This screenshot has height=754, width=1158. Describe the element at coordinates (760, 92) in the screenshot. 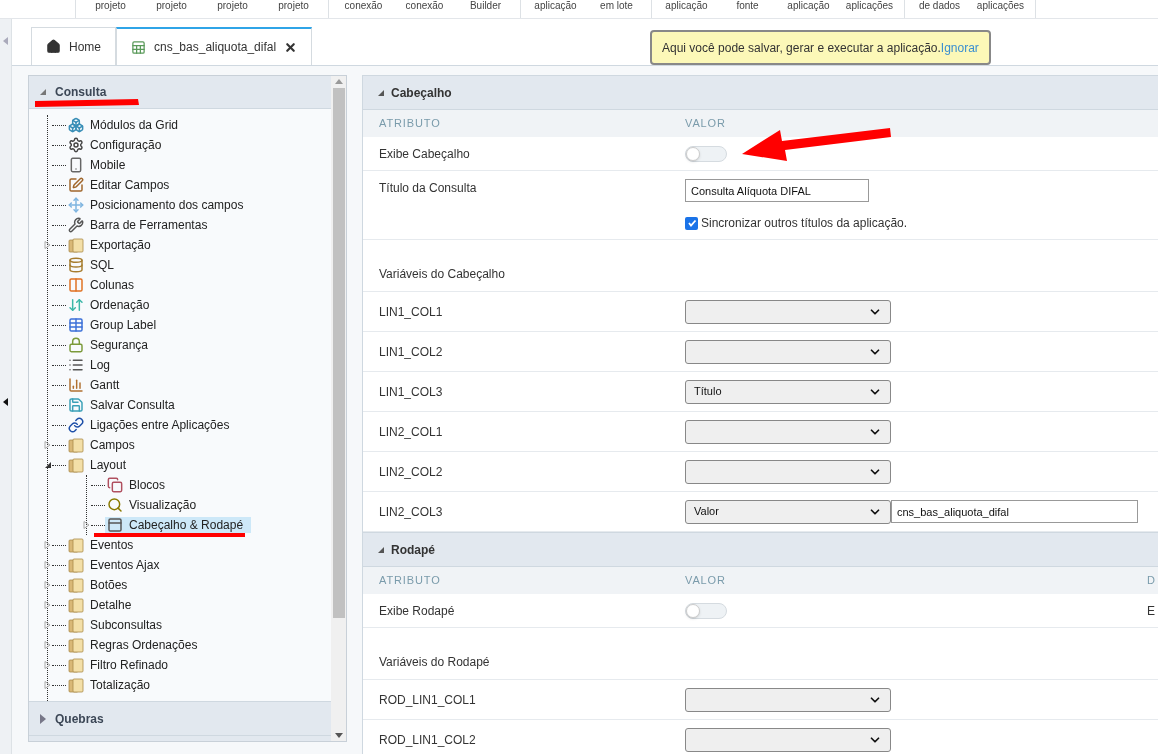

I see `section-header: Cabeçalho` at that location.